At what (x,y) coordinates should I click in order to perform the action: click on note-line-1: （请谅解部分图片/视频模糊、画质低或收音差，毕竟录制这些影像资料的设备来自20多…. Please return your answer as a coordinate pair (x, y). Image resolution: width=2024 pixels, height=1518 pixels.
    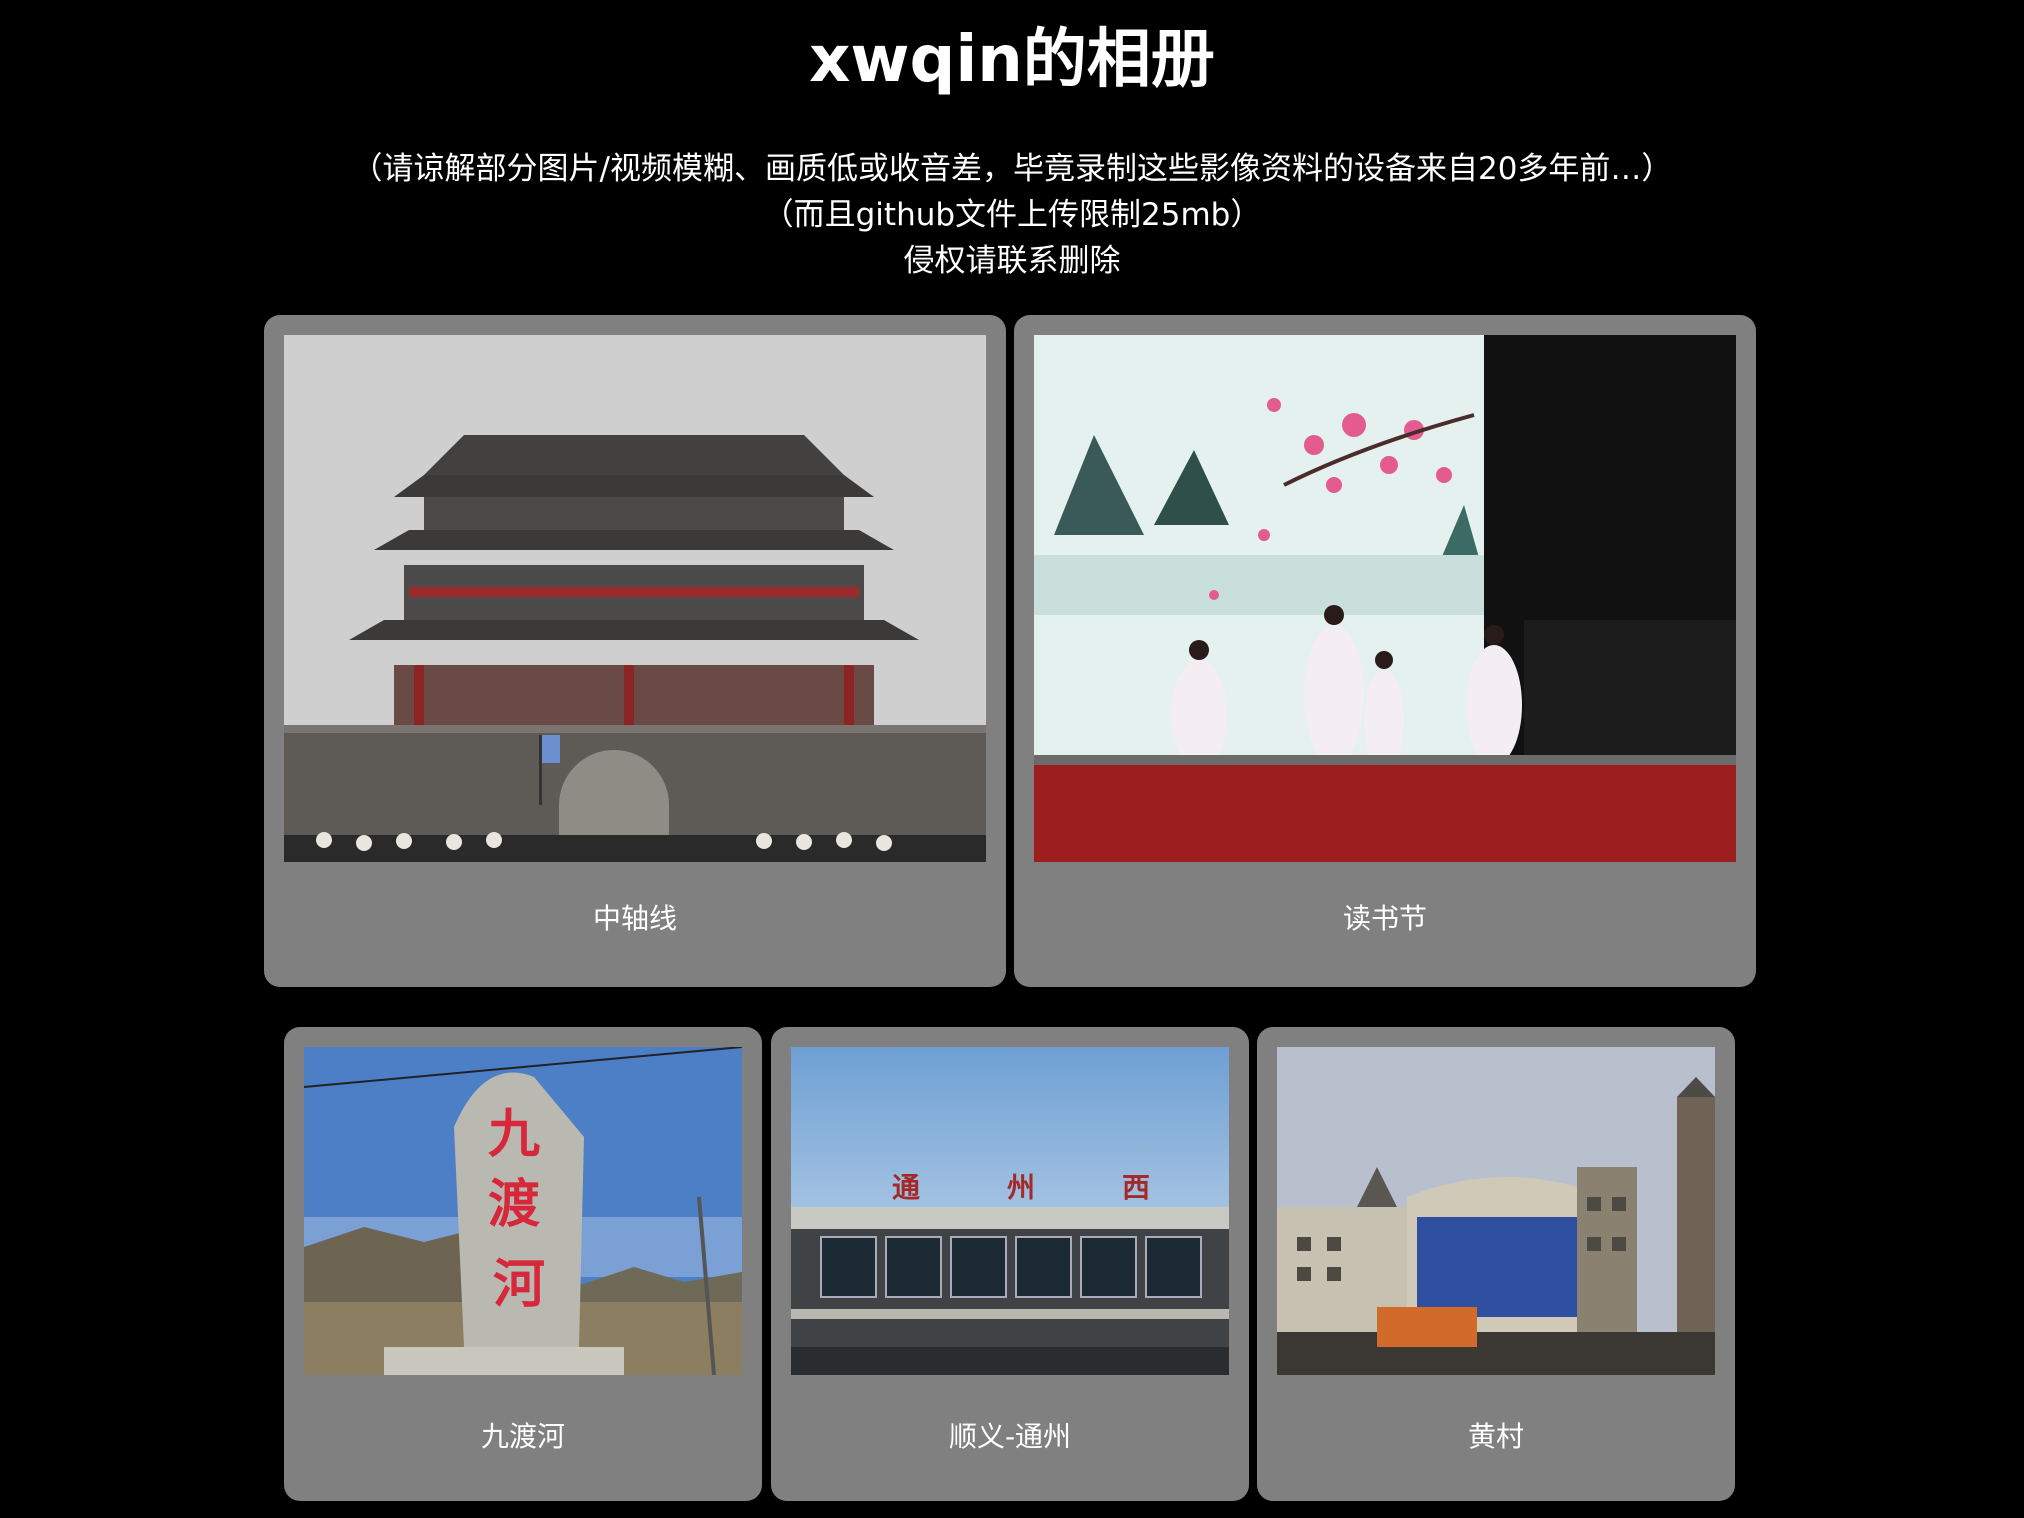
    Looking at the image, I should click on (1012, 169).